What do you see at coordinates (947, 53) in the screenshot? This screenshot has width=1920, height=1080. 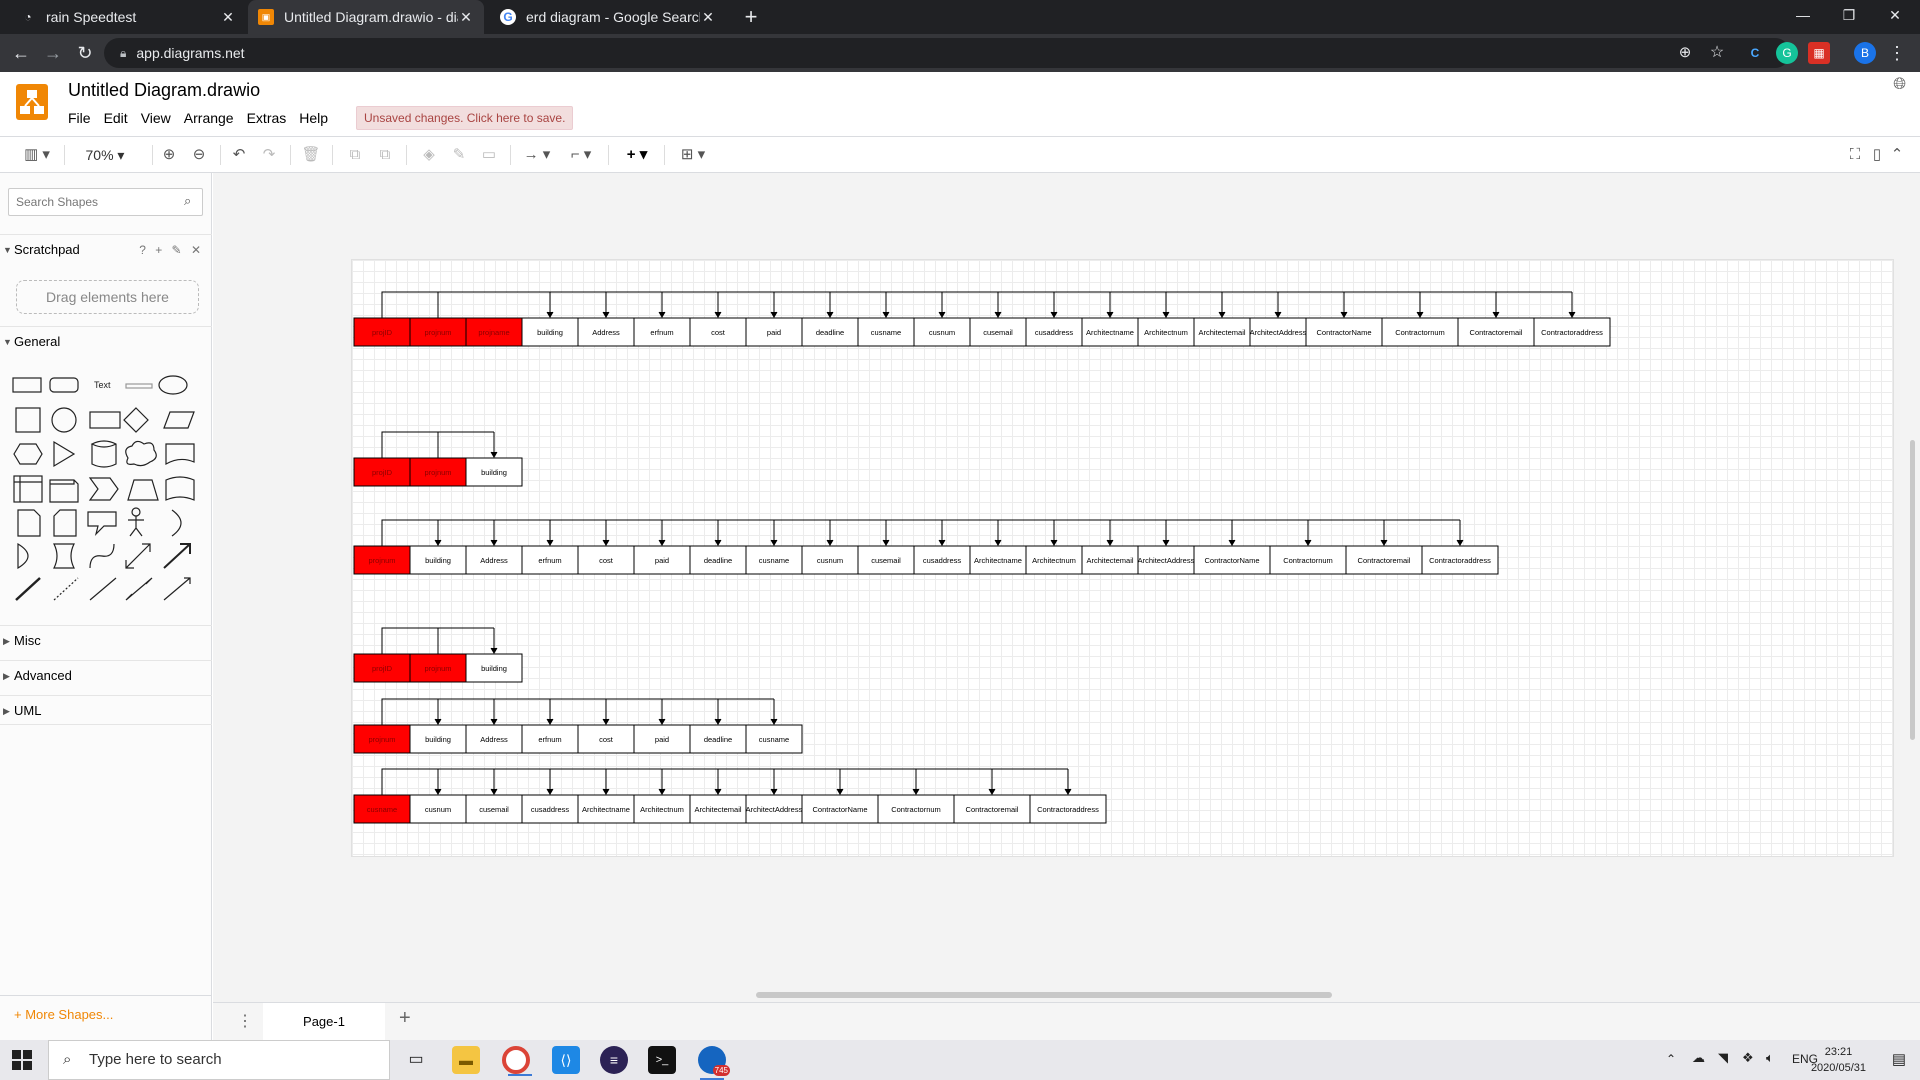 I see `address-bar: 🔒︎ app.diagrams.net` at bounding box center [947, 53].